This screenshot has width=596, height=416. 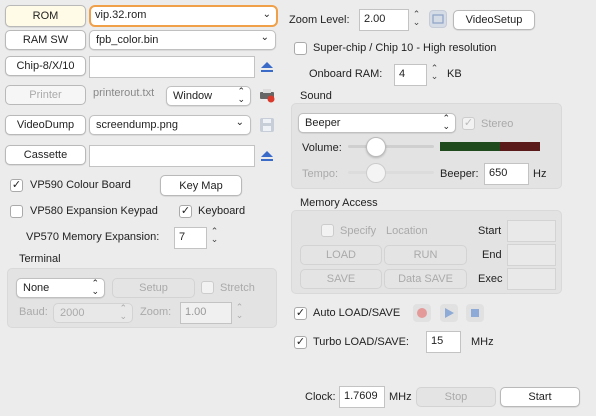 I want to click on vp570-stepper: ⌃ ⌄, so click(x=214, y=235).